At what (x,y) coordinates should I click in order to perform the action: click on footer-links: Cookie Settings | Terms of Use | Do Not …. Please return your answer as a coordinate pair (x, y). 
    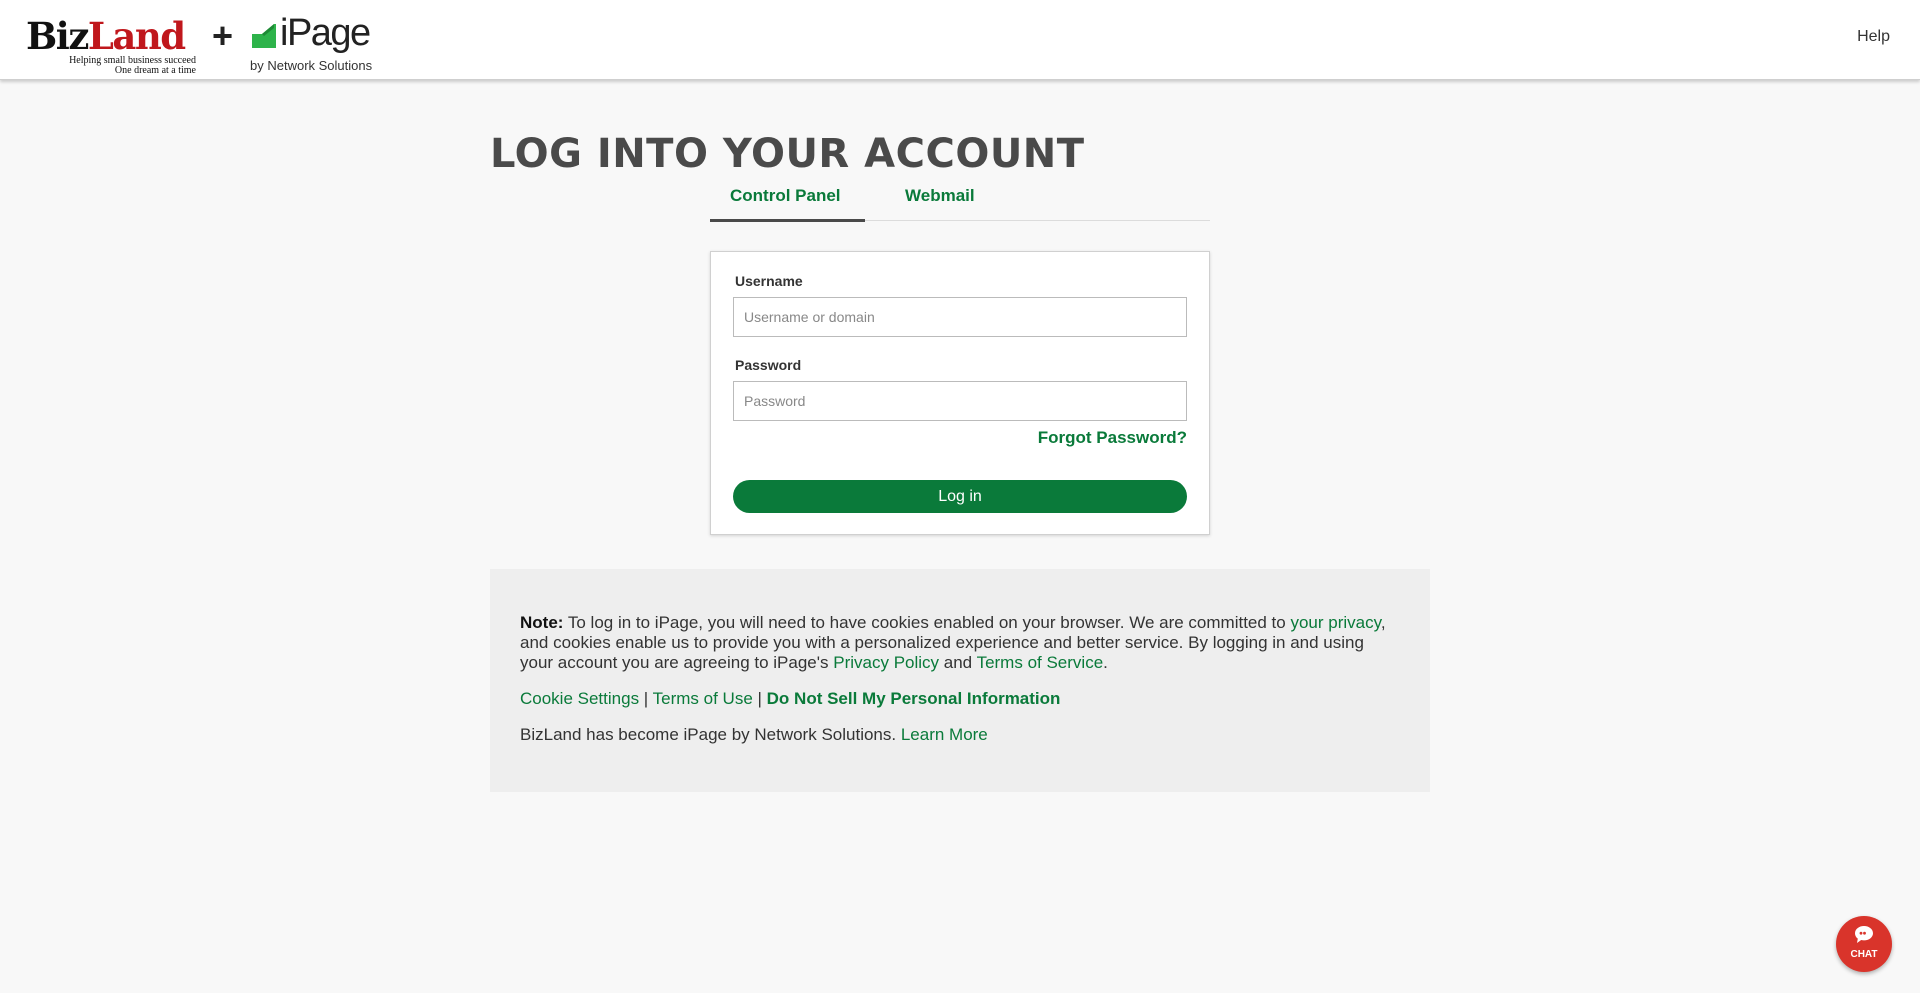
    Looking at the image, I should click on (960, 699).